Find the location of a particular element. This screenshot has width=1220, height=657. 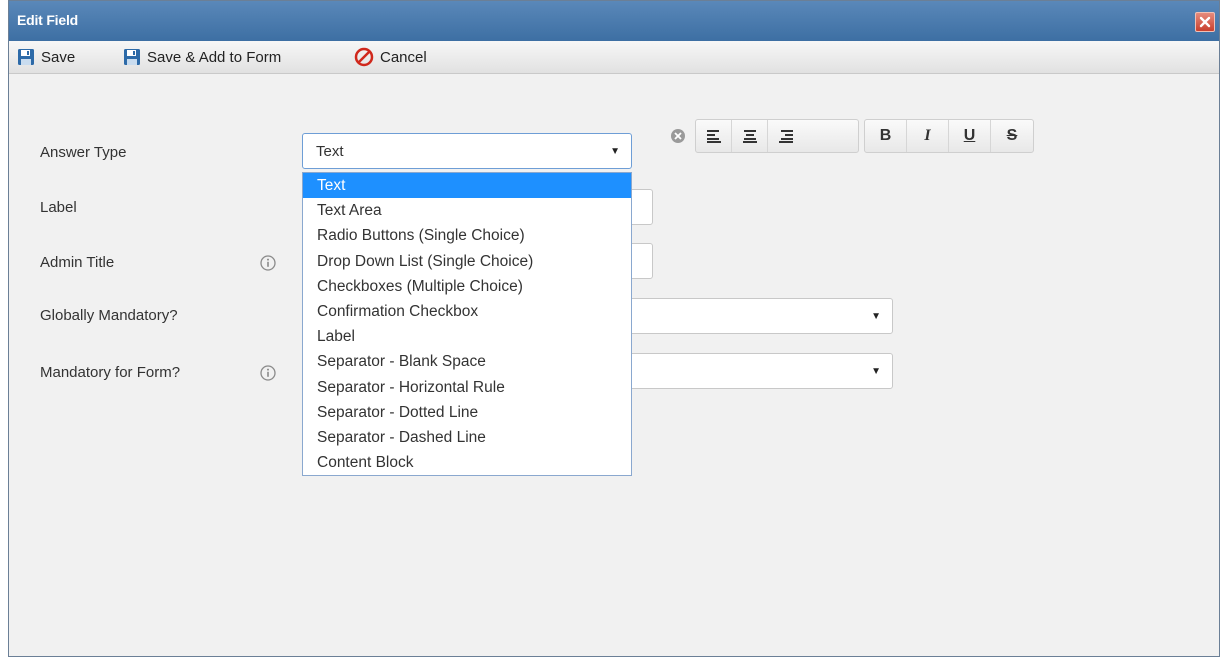

option-radio-buttons: Radio Buttons (Single Choice) is located at coordinates (467, 235).